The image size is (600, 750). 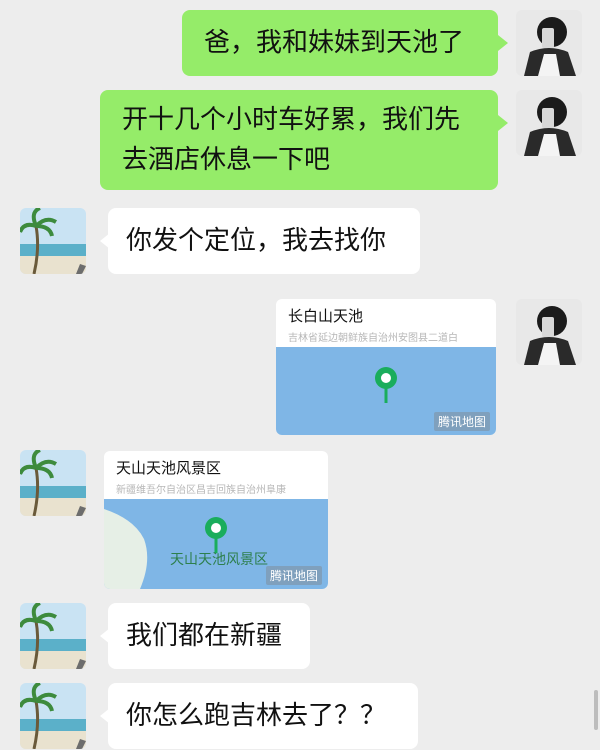 What do you see at coordinates (373, 338) in the screenshot?
I see `location-address: 吉林省延边朝鲜族自治州安图县二道白` at bounding box center [373, 338].